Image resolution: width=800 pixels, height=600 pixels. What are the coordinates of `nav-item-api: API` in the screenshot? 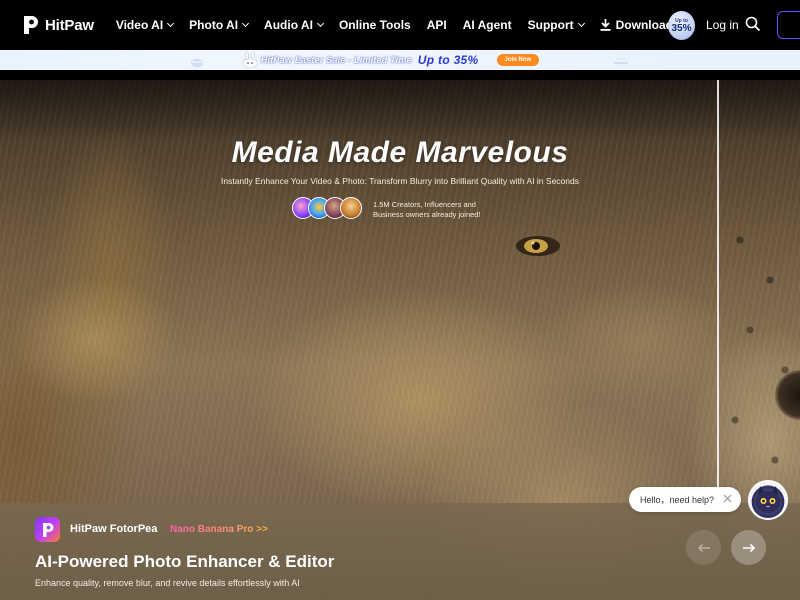 It's located at (437, 25).